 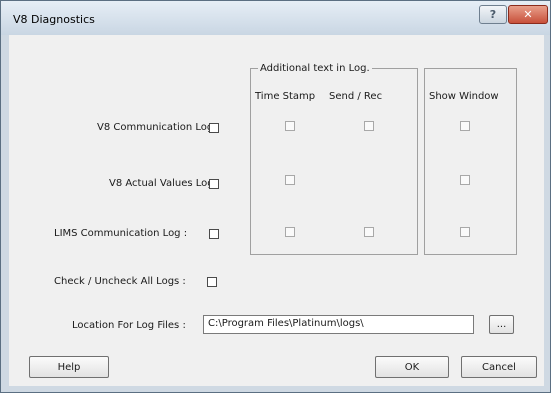 I want to click on cancel-button: Cancel, so click(x=499, y=367).